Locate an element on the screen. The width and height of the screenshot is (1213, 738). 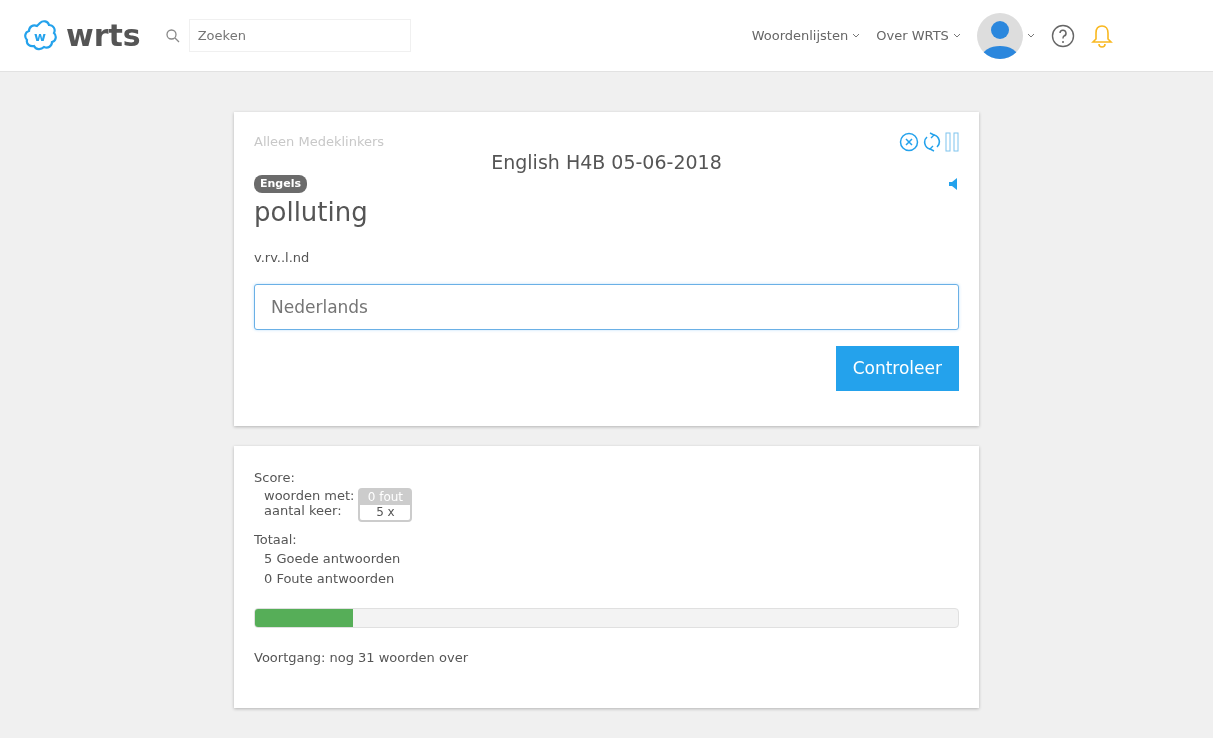
score-label: aantal keer: is located at coordinates (303, 510).